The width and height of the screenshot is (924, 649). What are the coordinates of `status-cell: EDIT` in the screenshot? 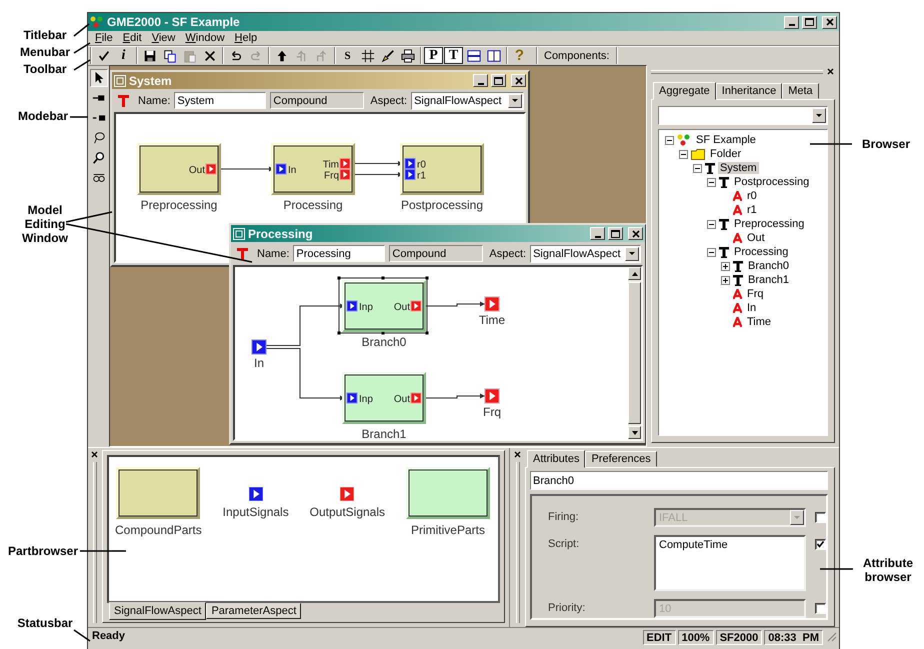 It's located at (659, 637).